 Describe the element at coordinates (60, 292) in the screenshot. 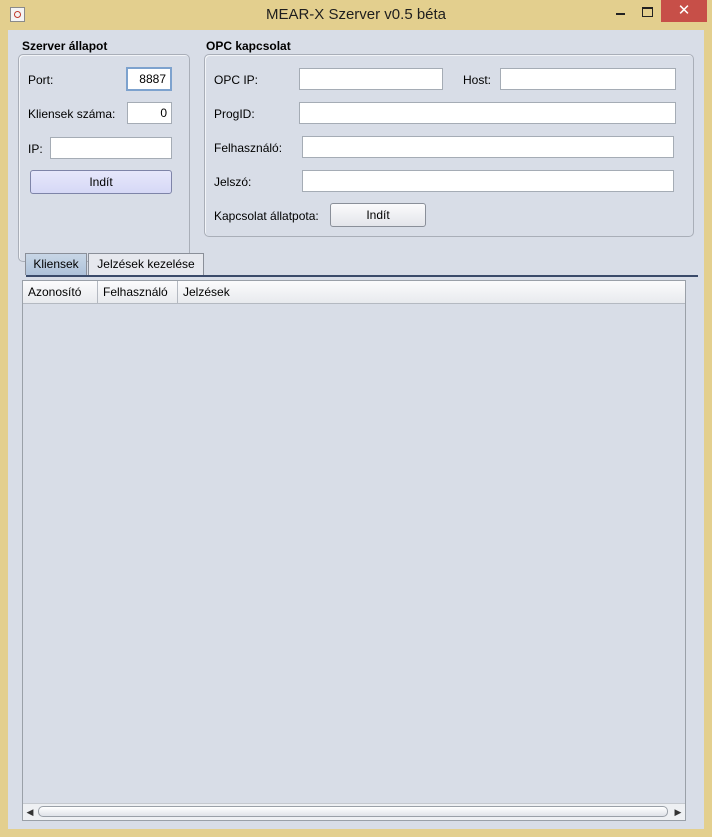

I see `column-header-id: Azonosító` at that location.